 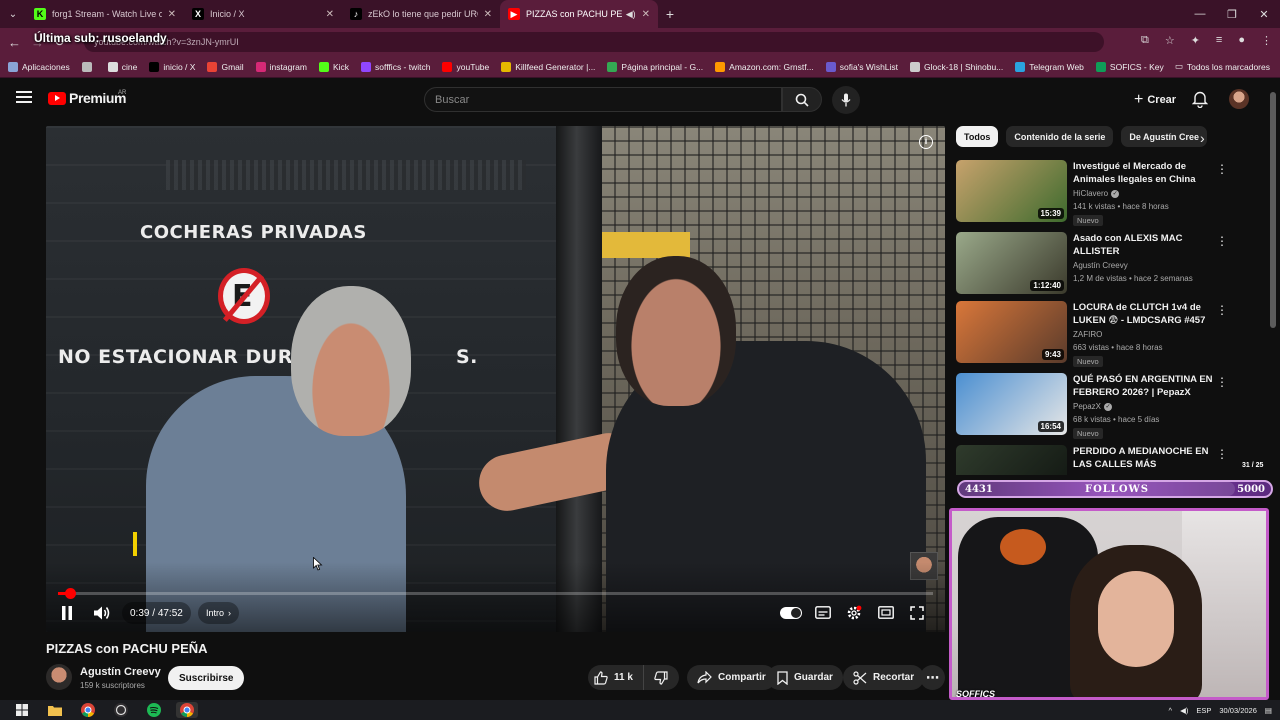 I want to click on bookmark-item: Aplicaciones, so click(x=39, y=66).